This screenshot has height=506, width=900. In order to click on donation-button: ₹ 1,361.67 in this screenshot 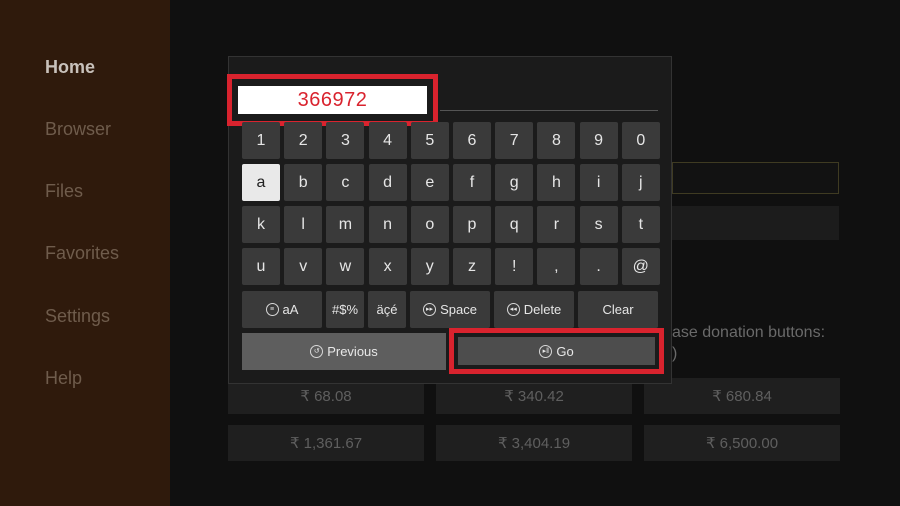, I will do `click(326, 443)`.